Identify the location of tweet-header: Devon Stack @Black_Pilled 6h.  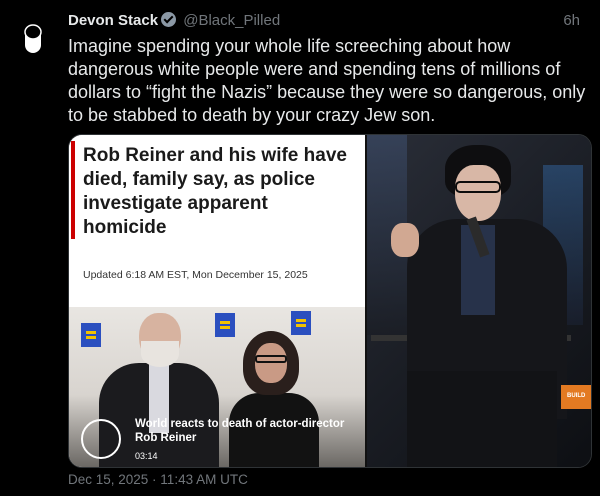
(329, 22).